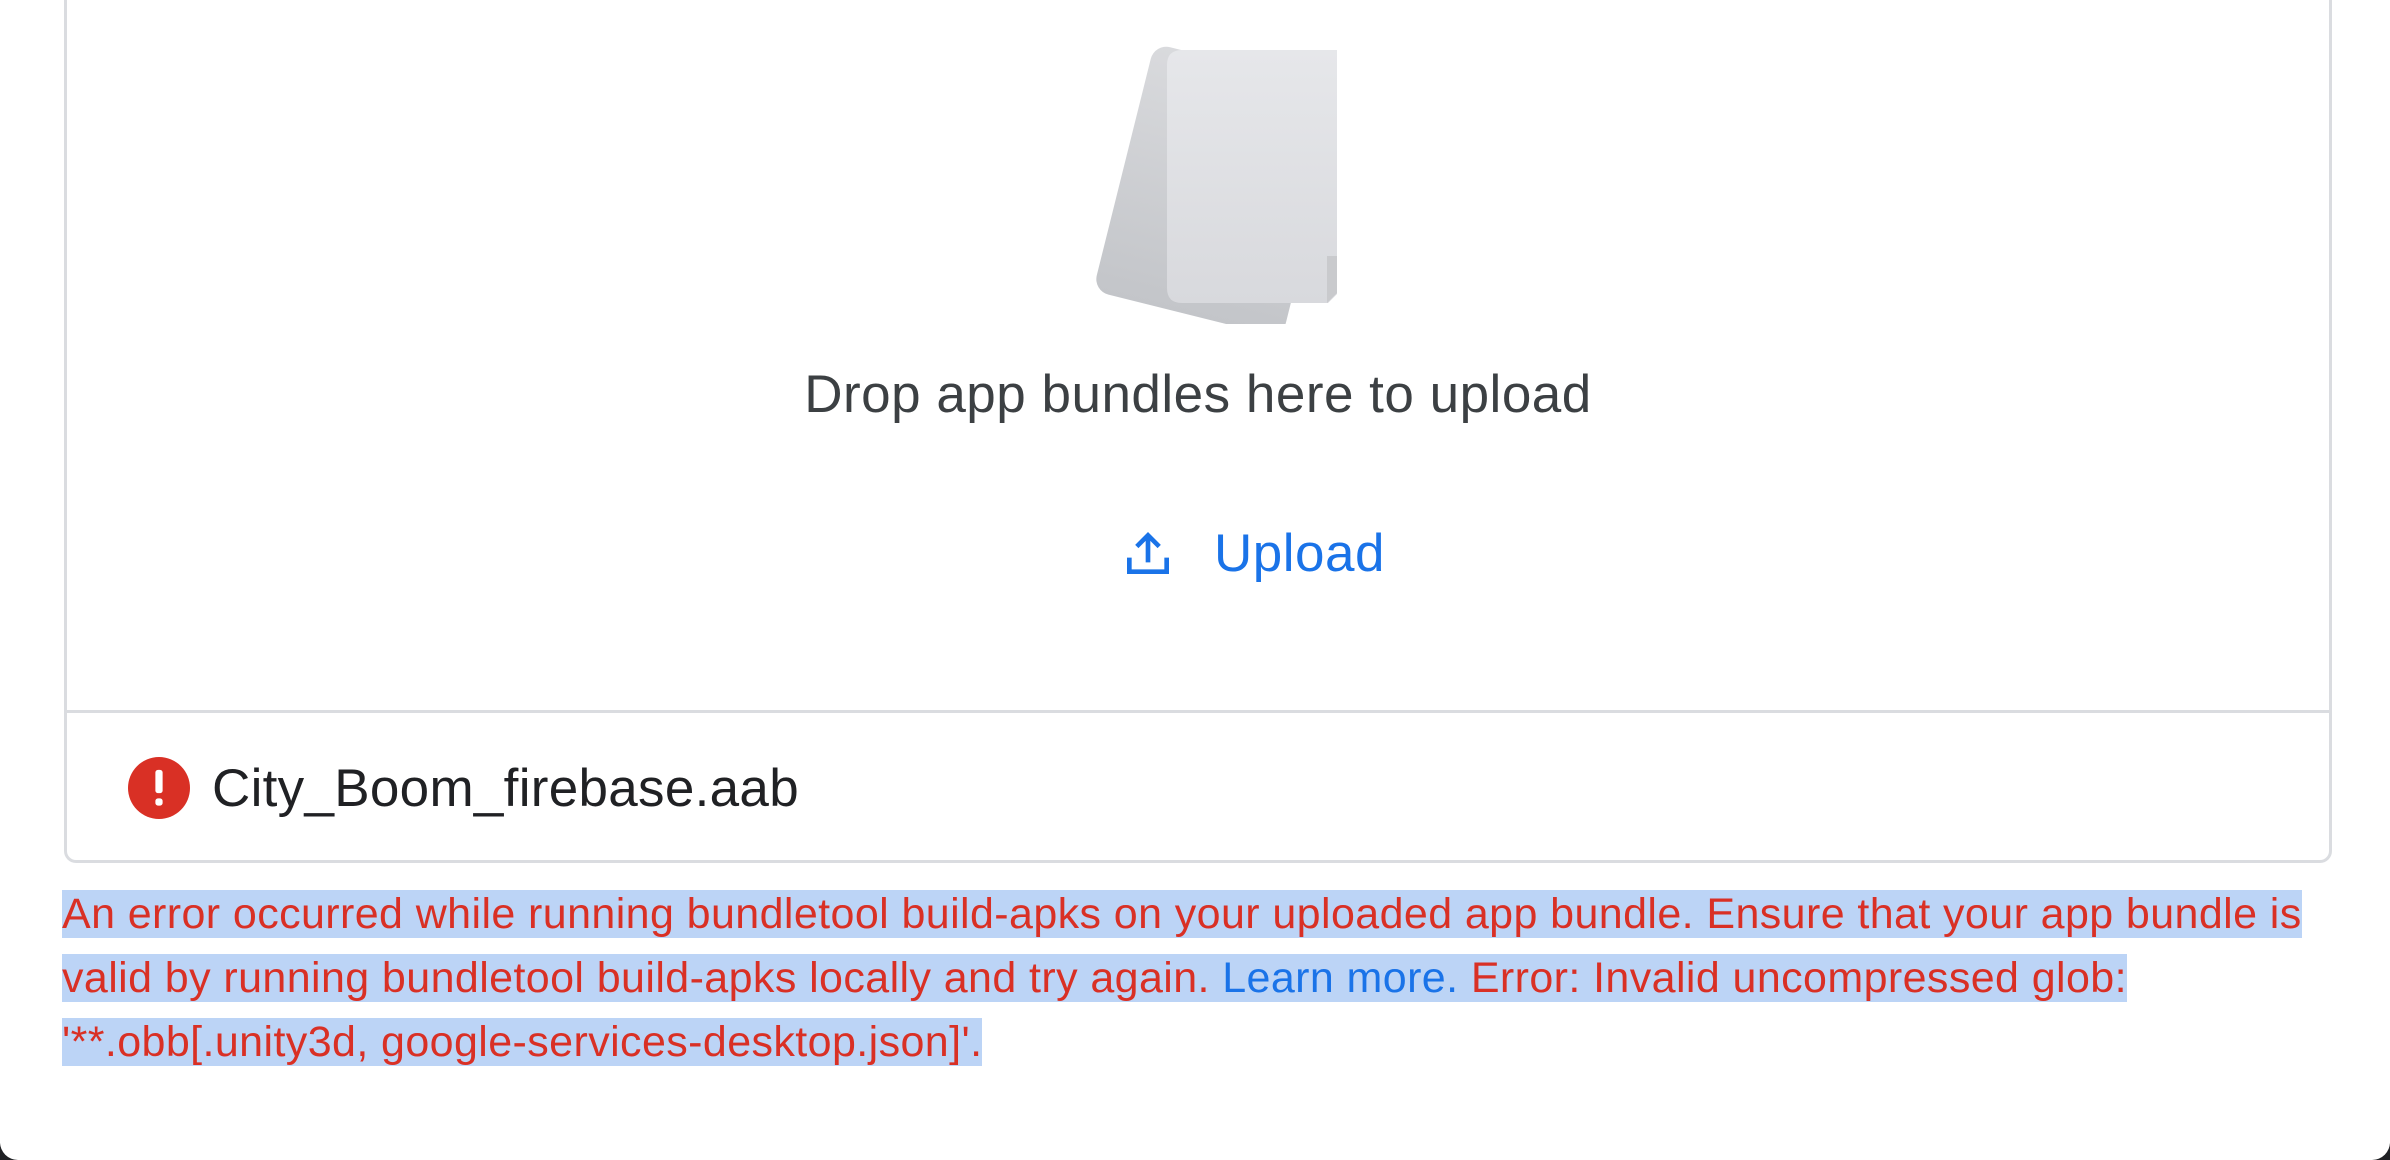 The image size is (2390, 1160). I want to click on upload-icon, so click(1148, 553).